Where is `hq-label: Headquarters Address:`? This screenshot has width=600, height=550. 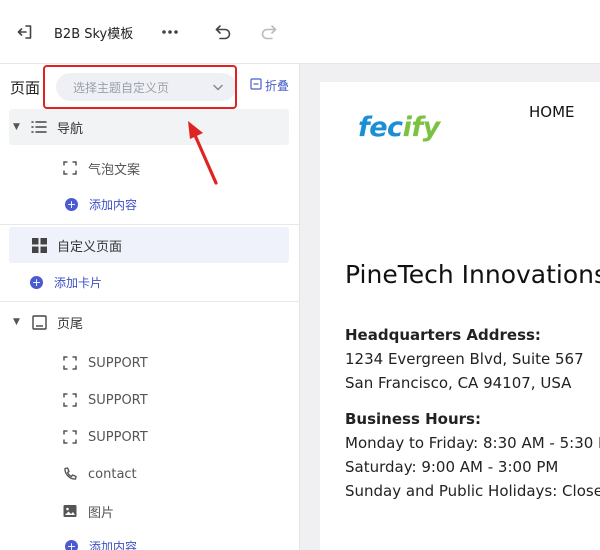
hq-label: Headquarters Address: is located at coordinates (443, 335).